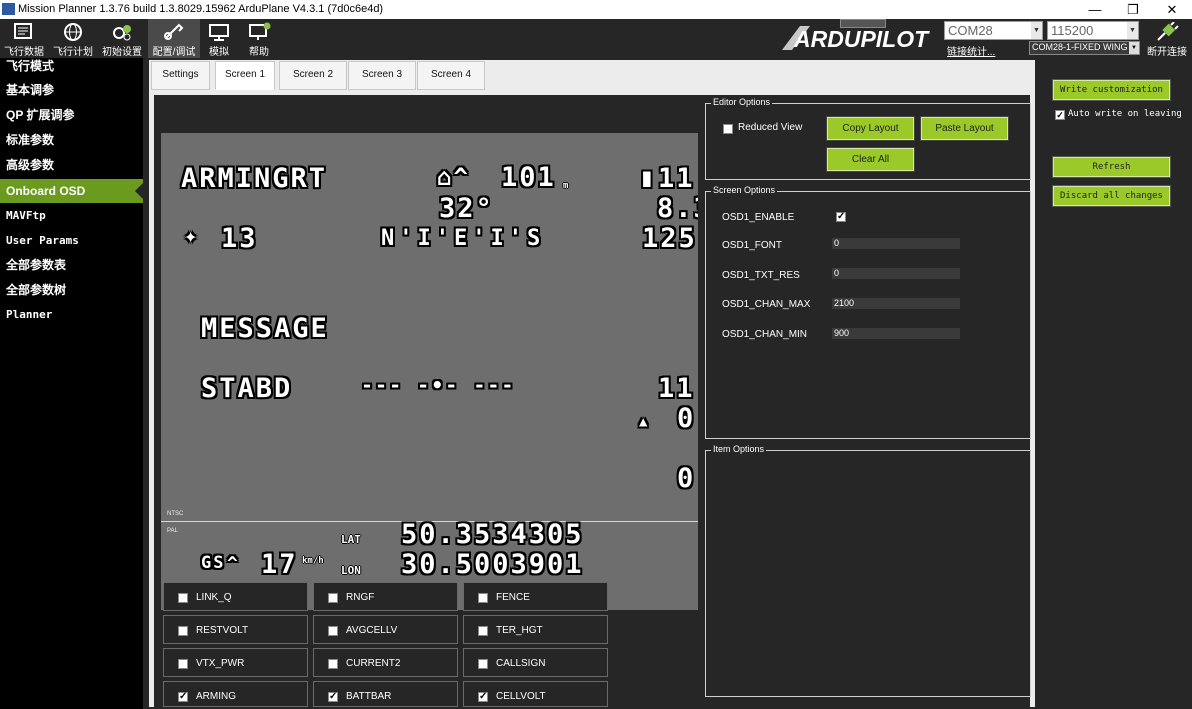 Image resolution: width=1192 pixels, height=709 pixels. Describe the element at coordinates (71, 269) in the screenshot. I see `sidebar-item-full-param-list: 全部参数表` at that location.